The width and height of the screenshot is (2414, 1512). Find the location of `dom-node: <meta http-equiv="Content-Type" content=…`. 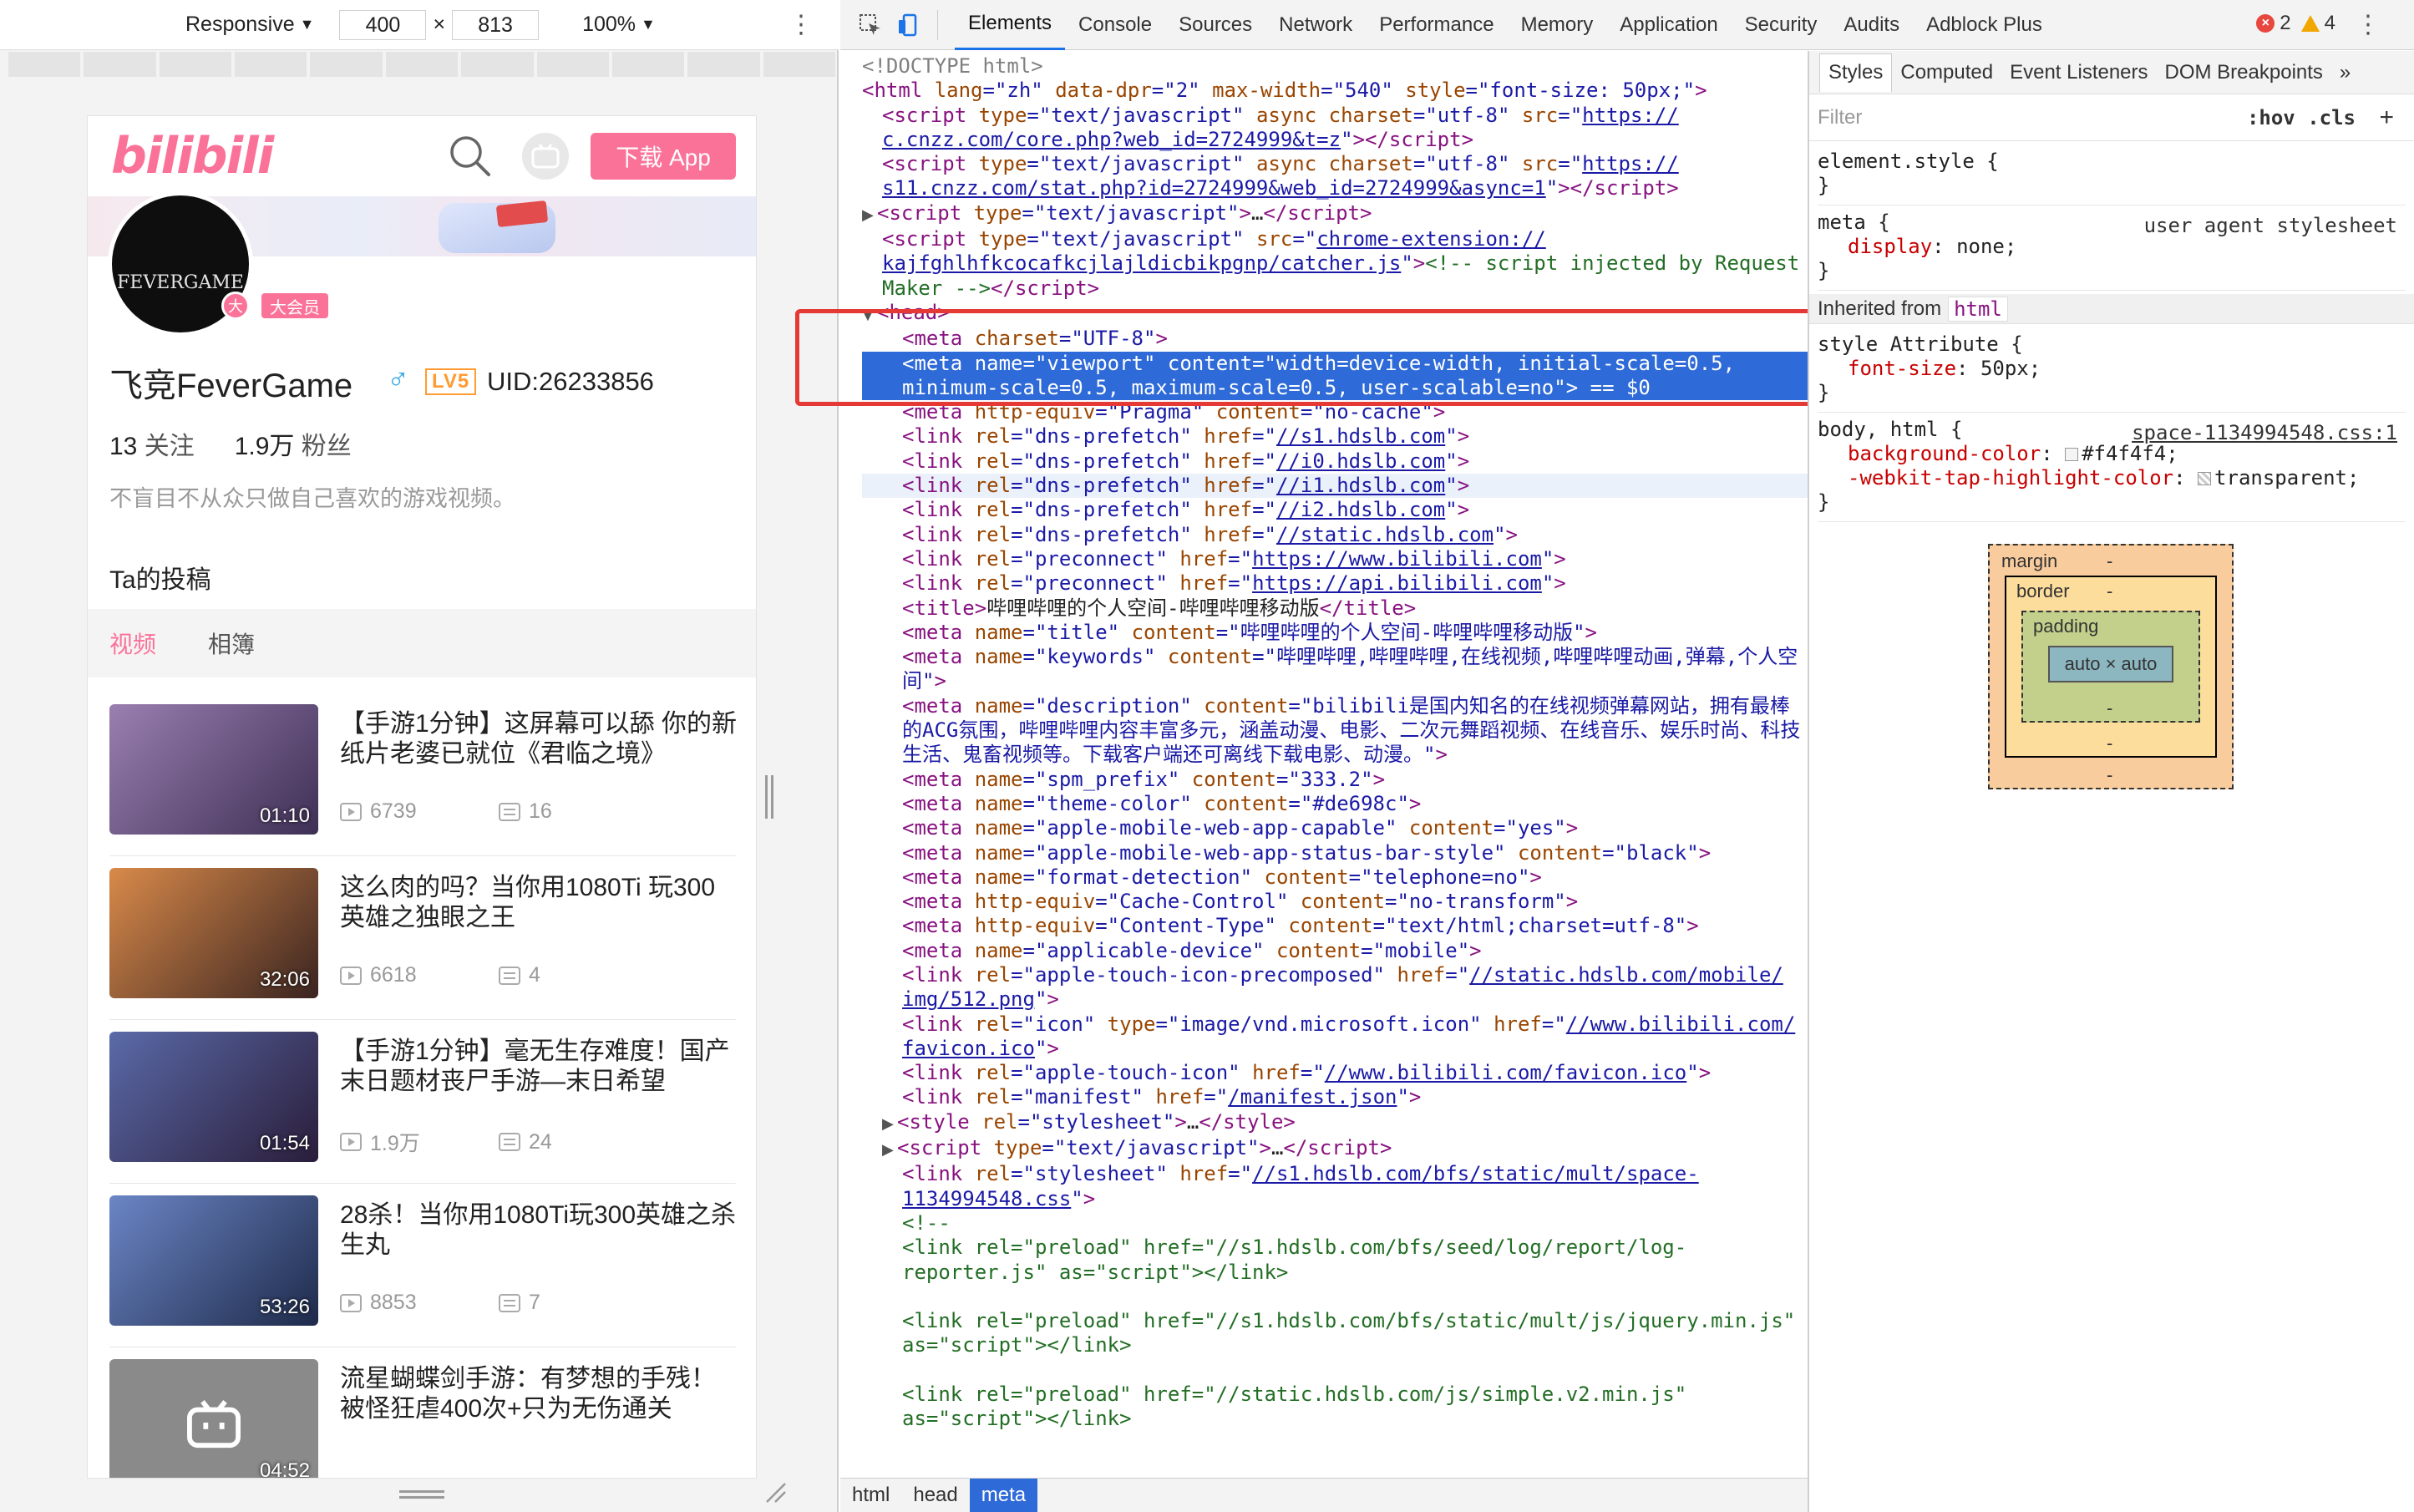

dom-node: <meta http-equiv="Content-Type" content=… is located at coordinates (1335, 926).